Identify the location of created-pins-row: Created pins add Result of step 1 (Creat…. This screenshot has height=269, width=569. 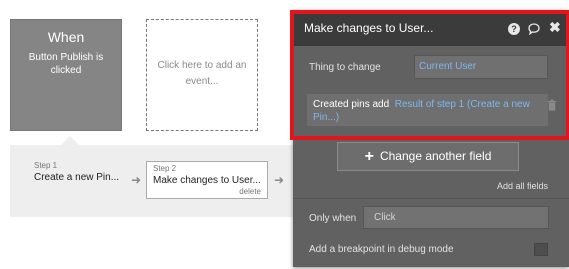
(427, 110).